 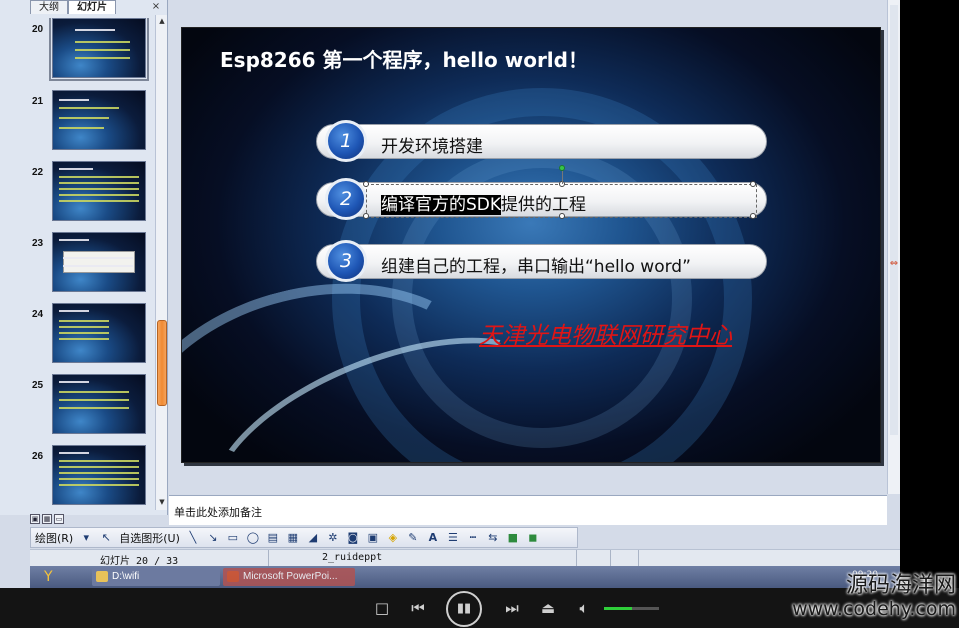 What do you see at coordinates (35, 519) in the screenshot?
I see `normal-view-icon: ▣` at bounding box center [35, 519].